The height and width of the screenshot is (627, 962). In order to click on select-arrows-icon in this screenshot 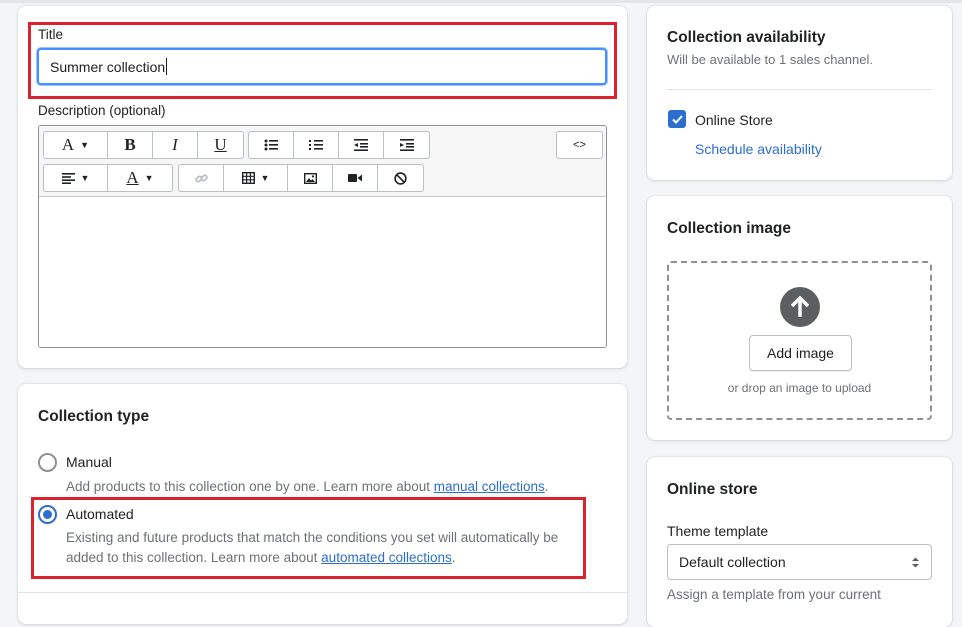, I will do `click(915, 562)`.